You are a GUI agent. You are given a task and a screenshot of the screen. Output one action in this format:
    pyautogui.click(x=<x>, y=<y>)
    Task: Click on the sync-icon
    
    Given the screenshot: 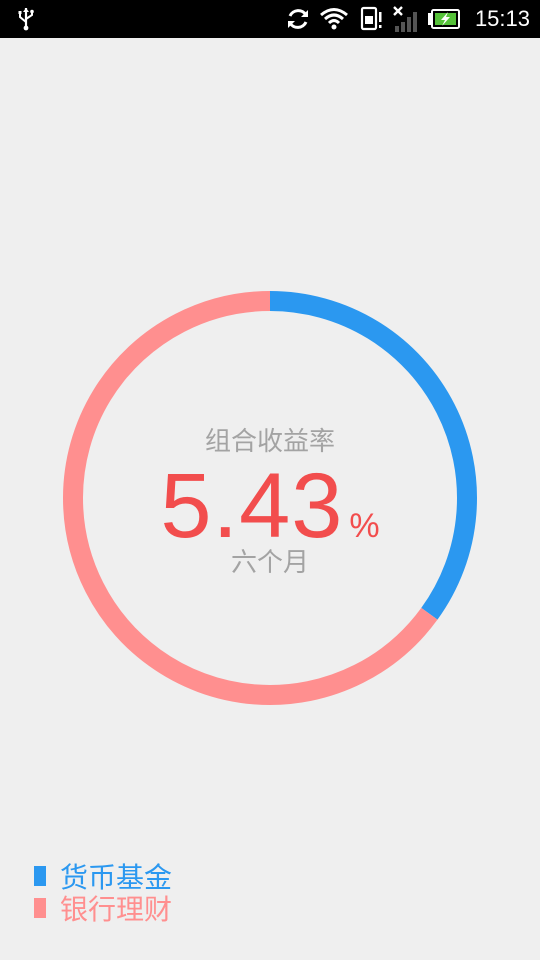 What is the action you would take?
    pyautogui.click(x=298, y=19)
    